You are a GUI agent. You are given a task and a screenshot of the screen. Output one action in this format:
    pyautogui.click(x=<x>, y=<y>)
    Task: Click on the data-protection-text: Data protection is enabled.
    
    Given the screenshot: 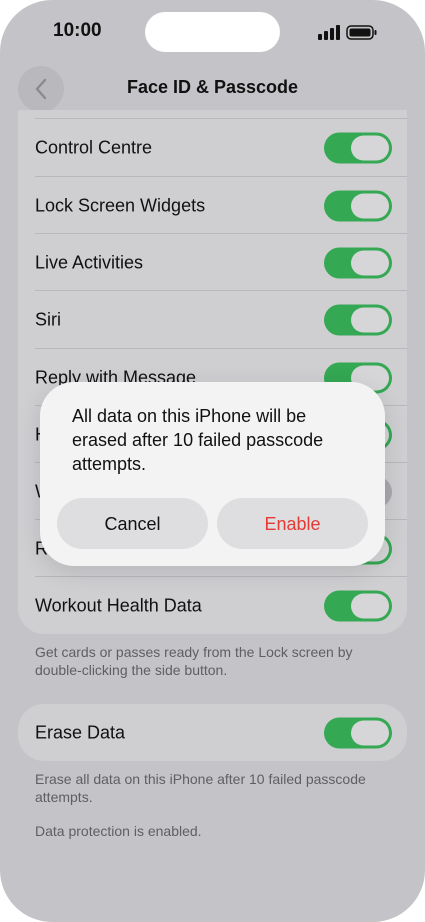 What is the action you would take?
    pyautogui.click(x=118, y=831)
    